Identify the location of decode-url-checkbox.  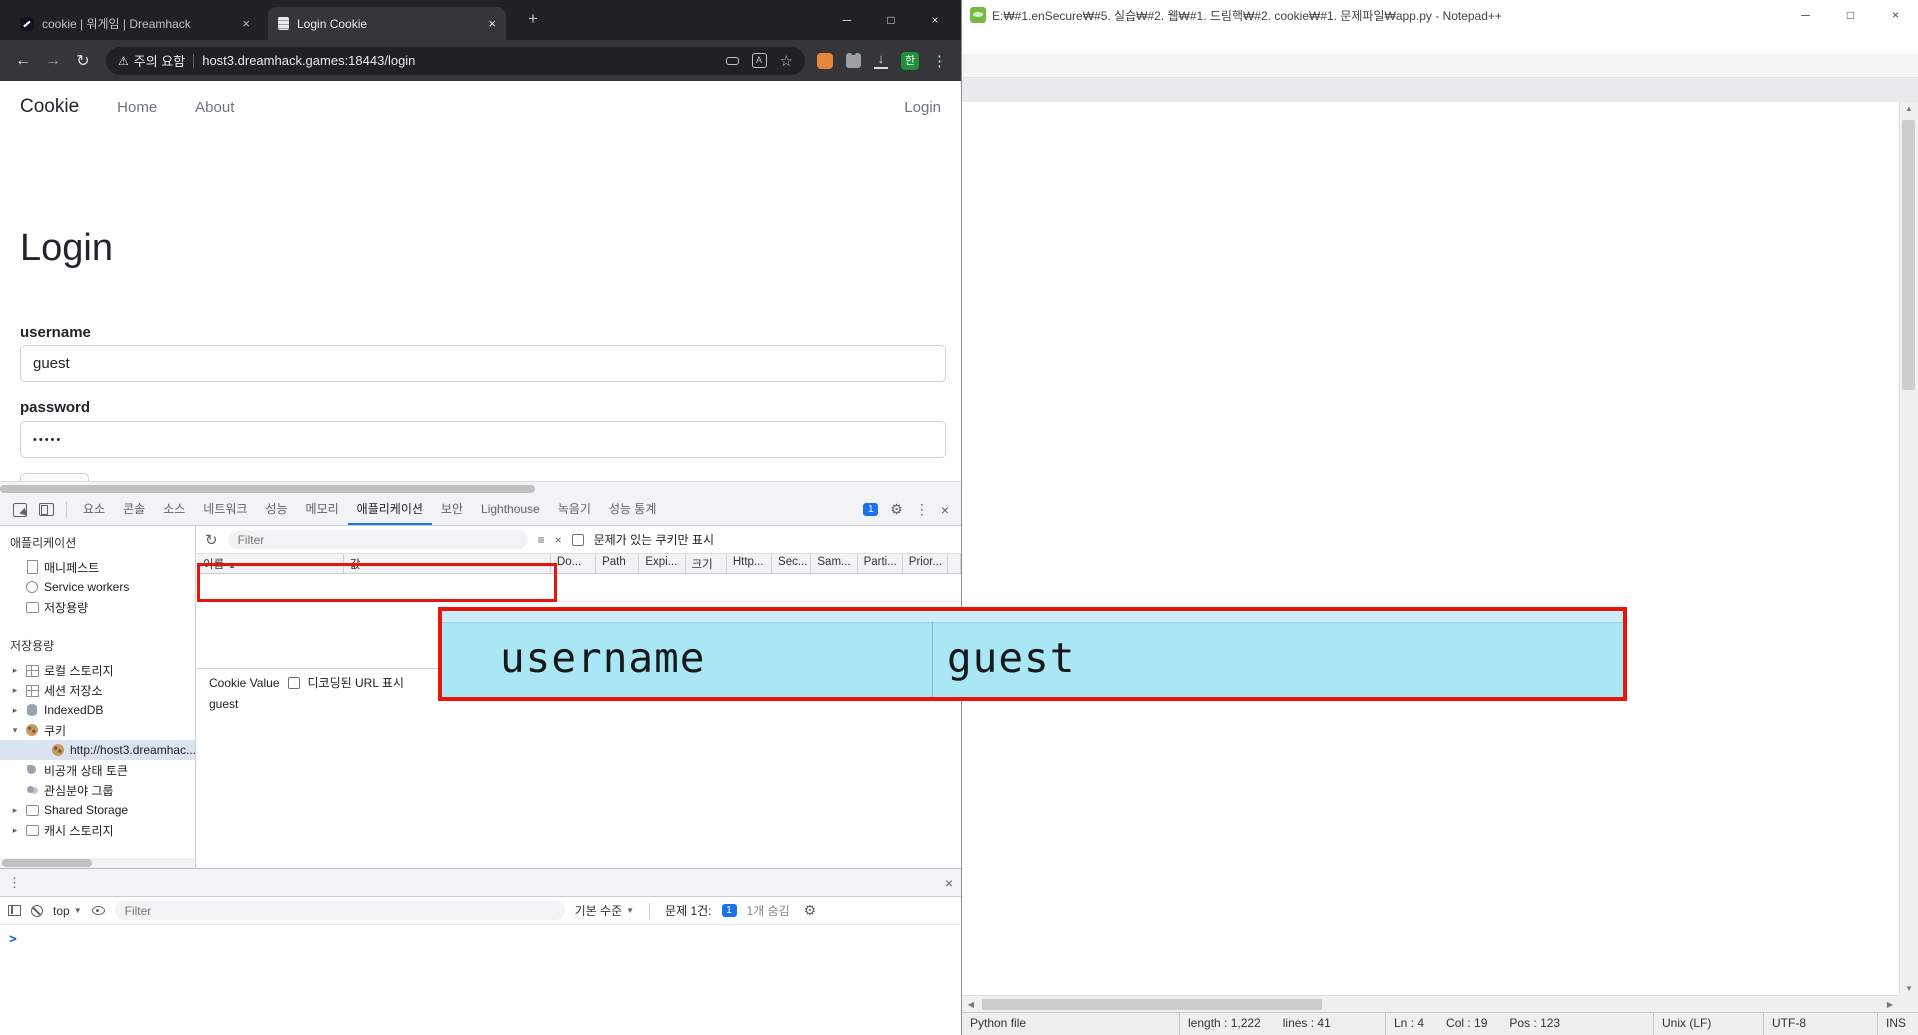
(293, 682).